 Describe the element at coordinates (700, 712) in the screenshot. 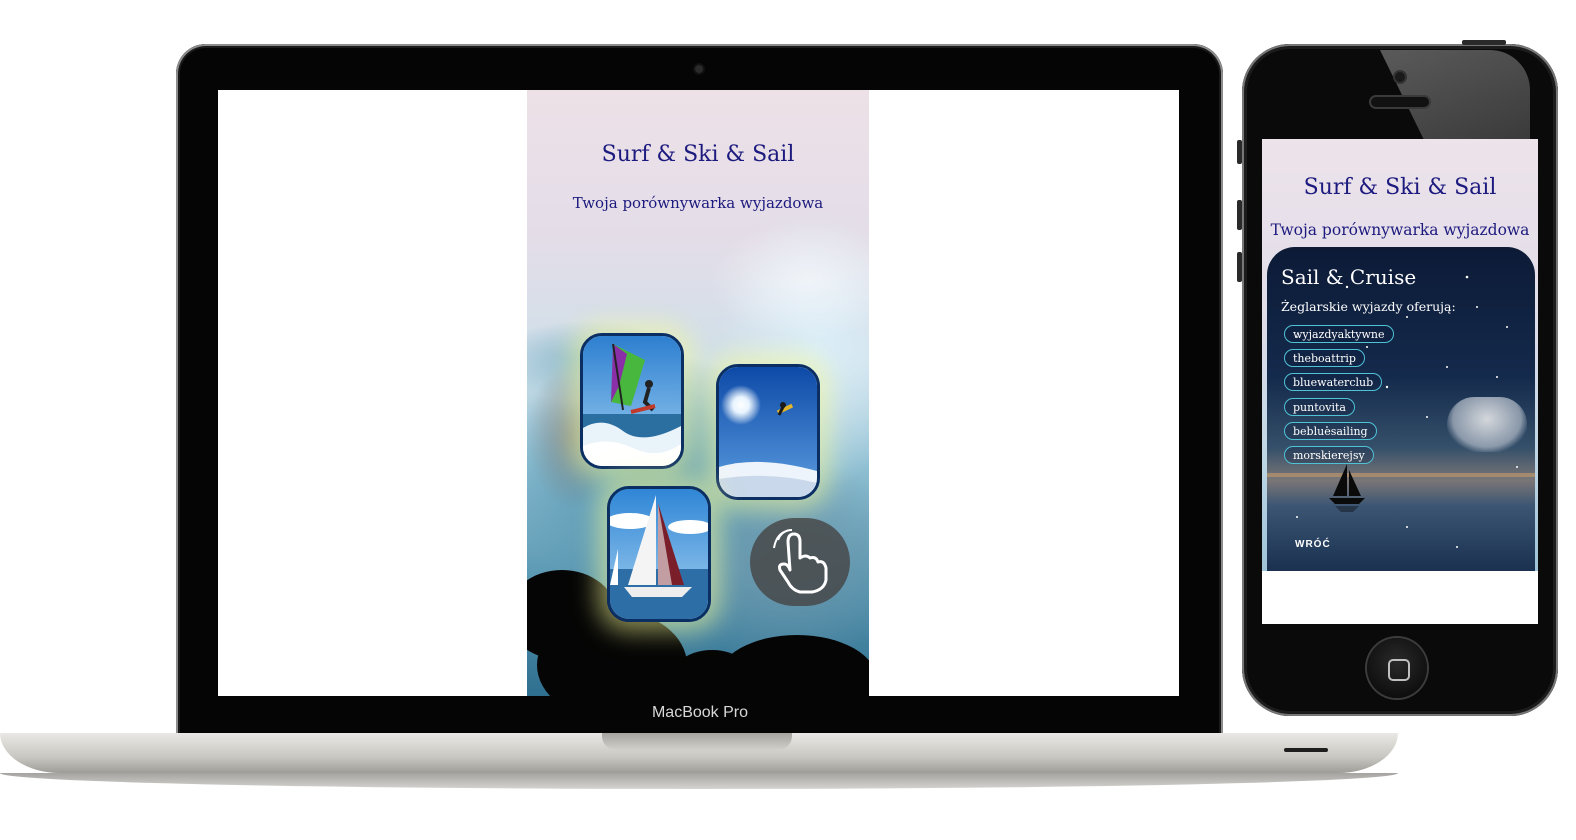

I see `laptop-brand-label: MacBook Pro` at that location.